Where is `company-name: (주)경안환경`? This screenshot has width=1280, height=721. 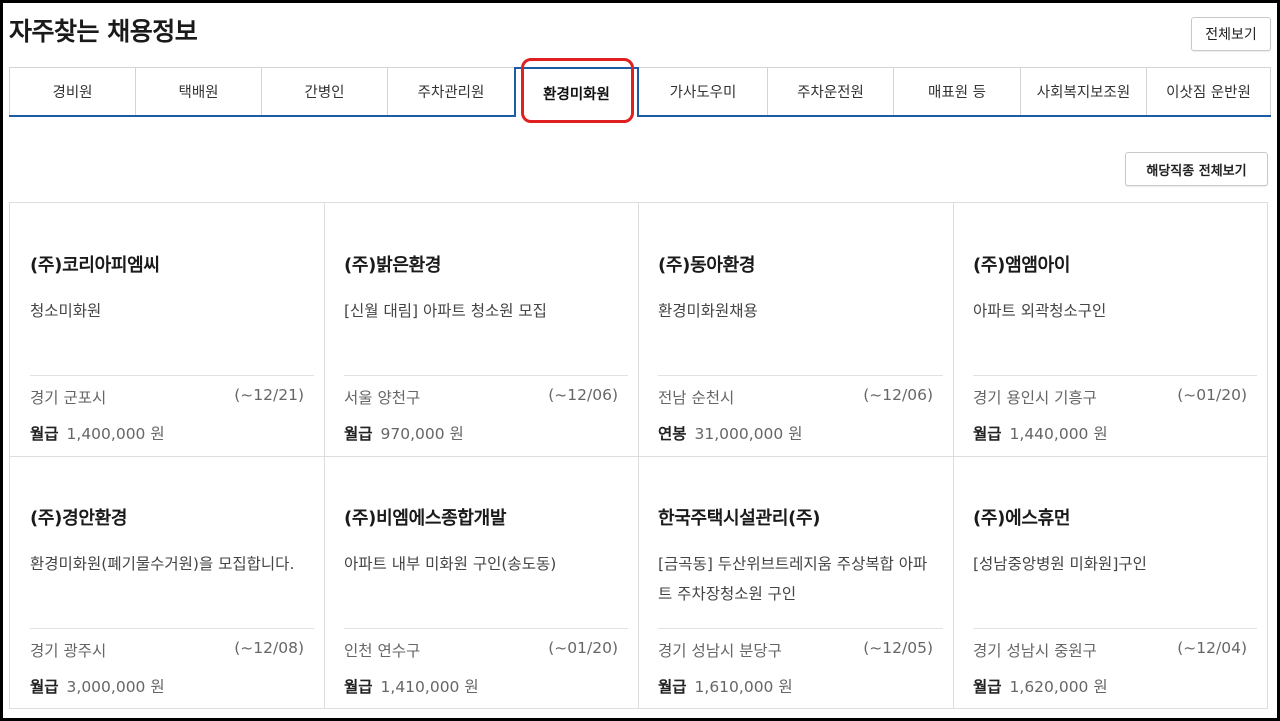
company-name: (주)경안환경 is located at coordinates (79, 518).